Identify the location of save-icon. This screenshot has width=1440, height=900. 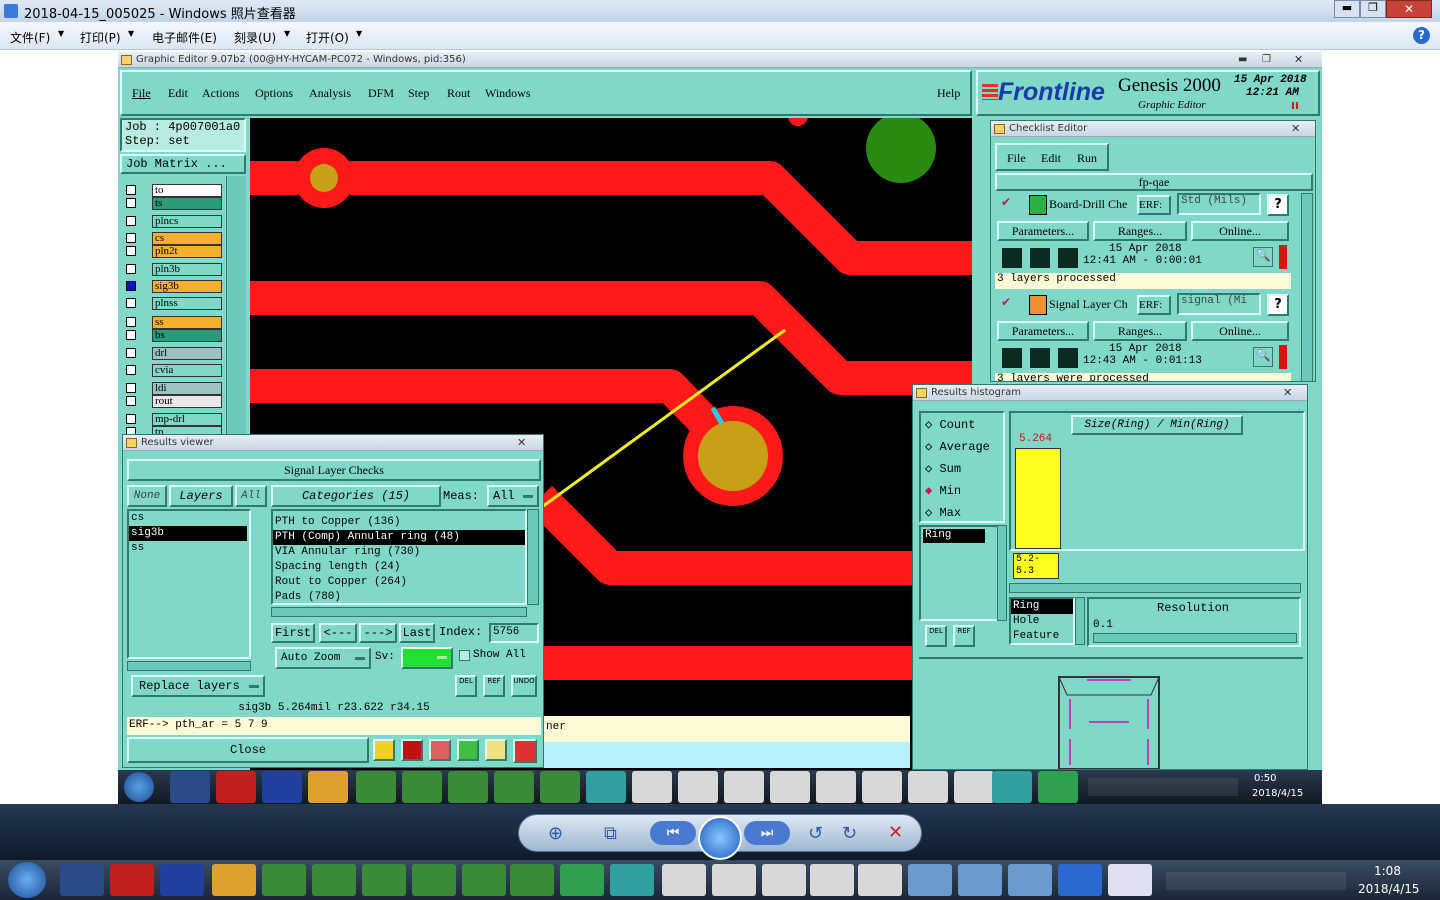
(182, 880).